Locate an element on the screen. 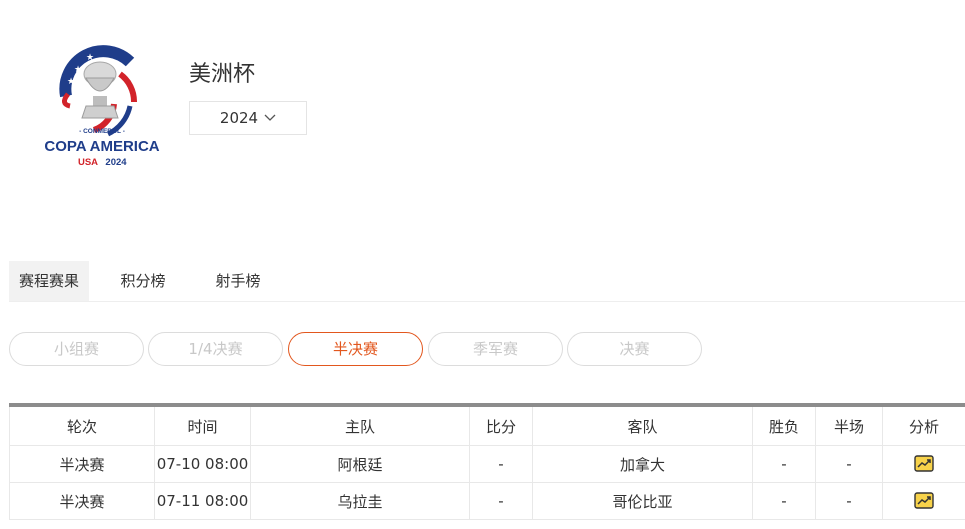  table-header-row: 轮次 时间 主队 比分 客队 胜负 半场 分析 is located at coordinates (487, 425).